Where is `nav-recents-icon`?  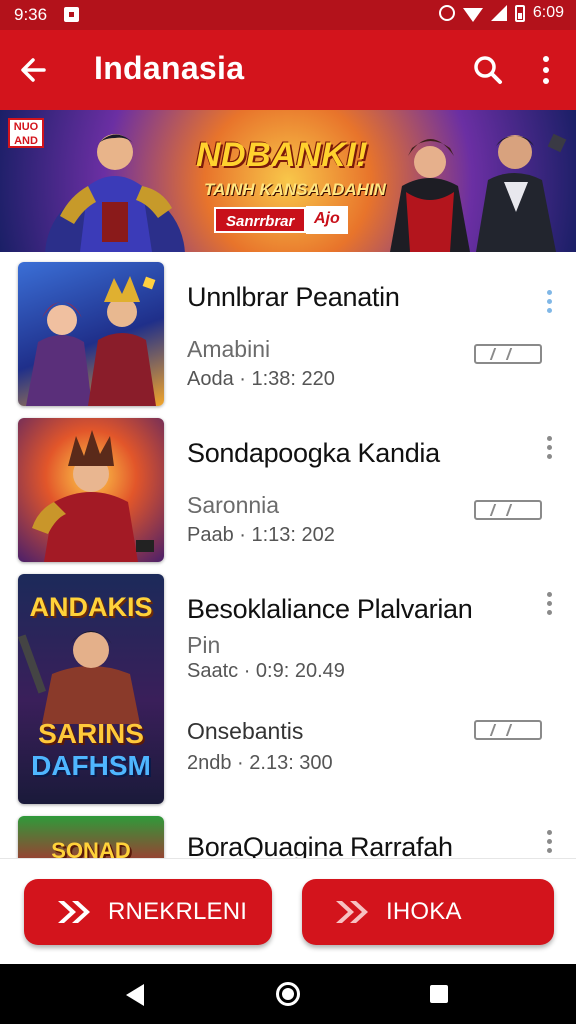 nav-recents-icon is located at coordinates (439, 994).